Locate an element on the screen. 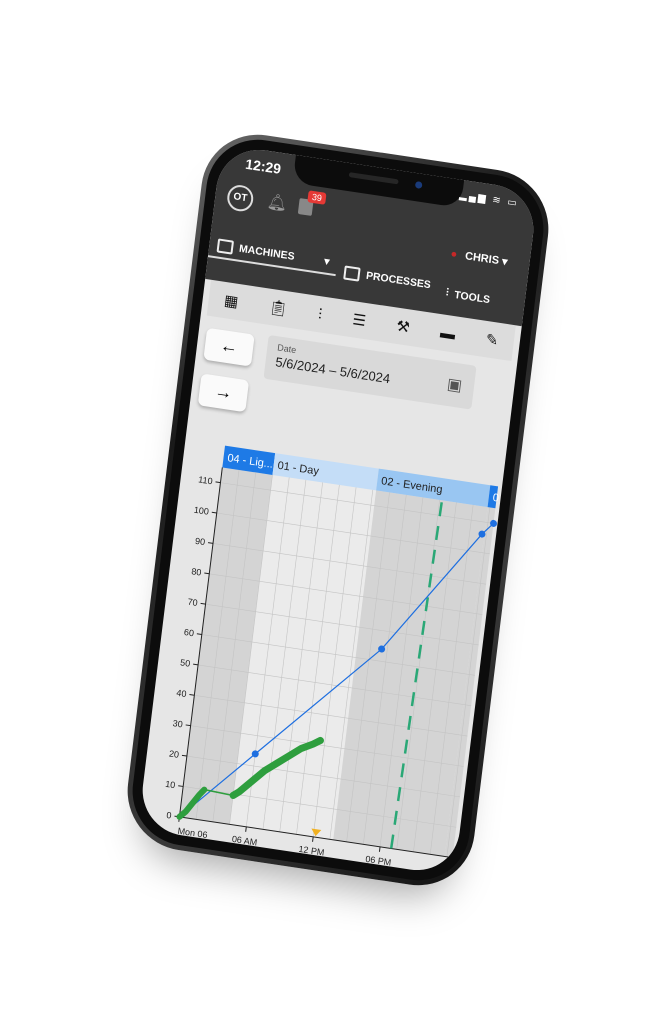 Image resolution: width=661 pixels, height=1024 pixels. list-icon: ☰ is located at coordinates (359, 320).